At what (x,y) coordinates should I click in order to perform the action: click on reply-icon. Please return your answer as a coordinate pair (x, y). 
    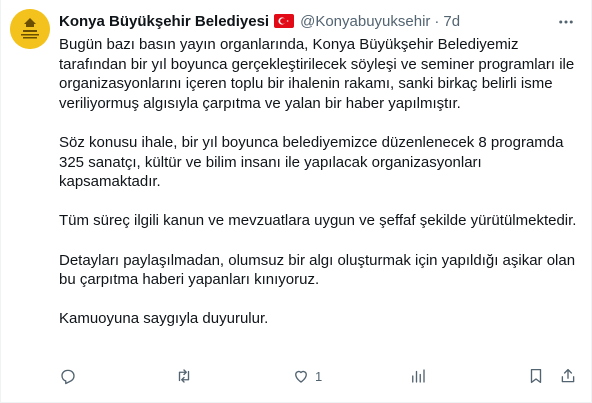
    Looking at the image, I should click on (68, 377).